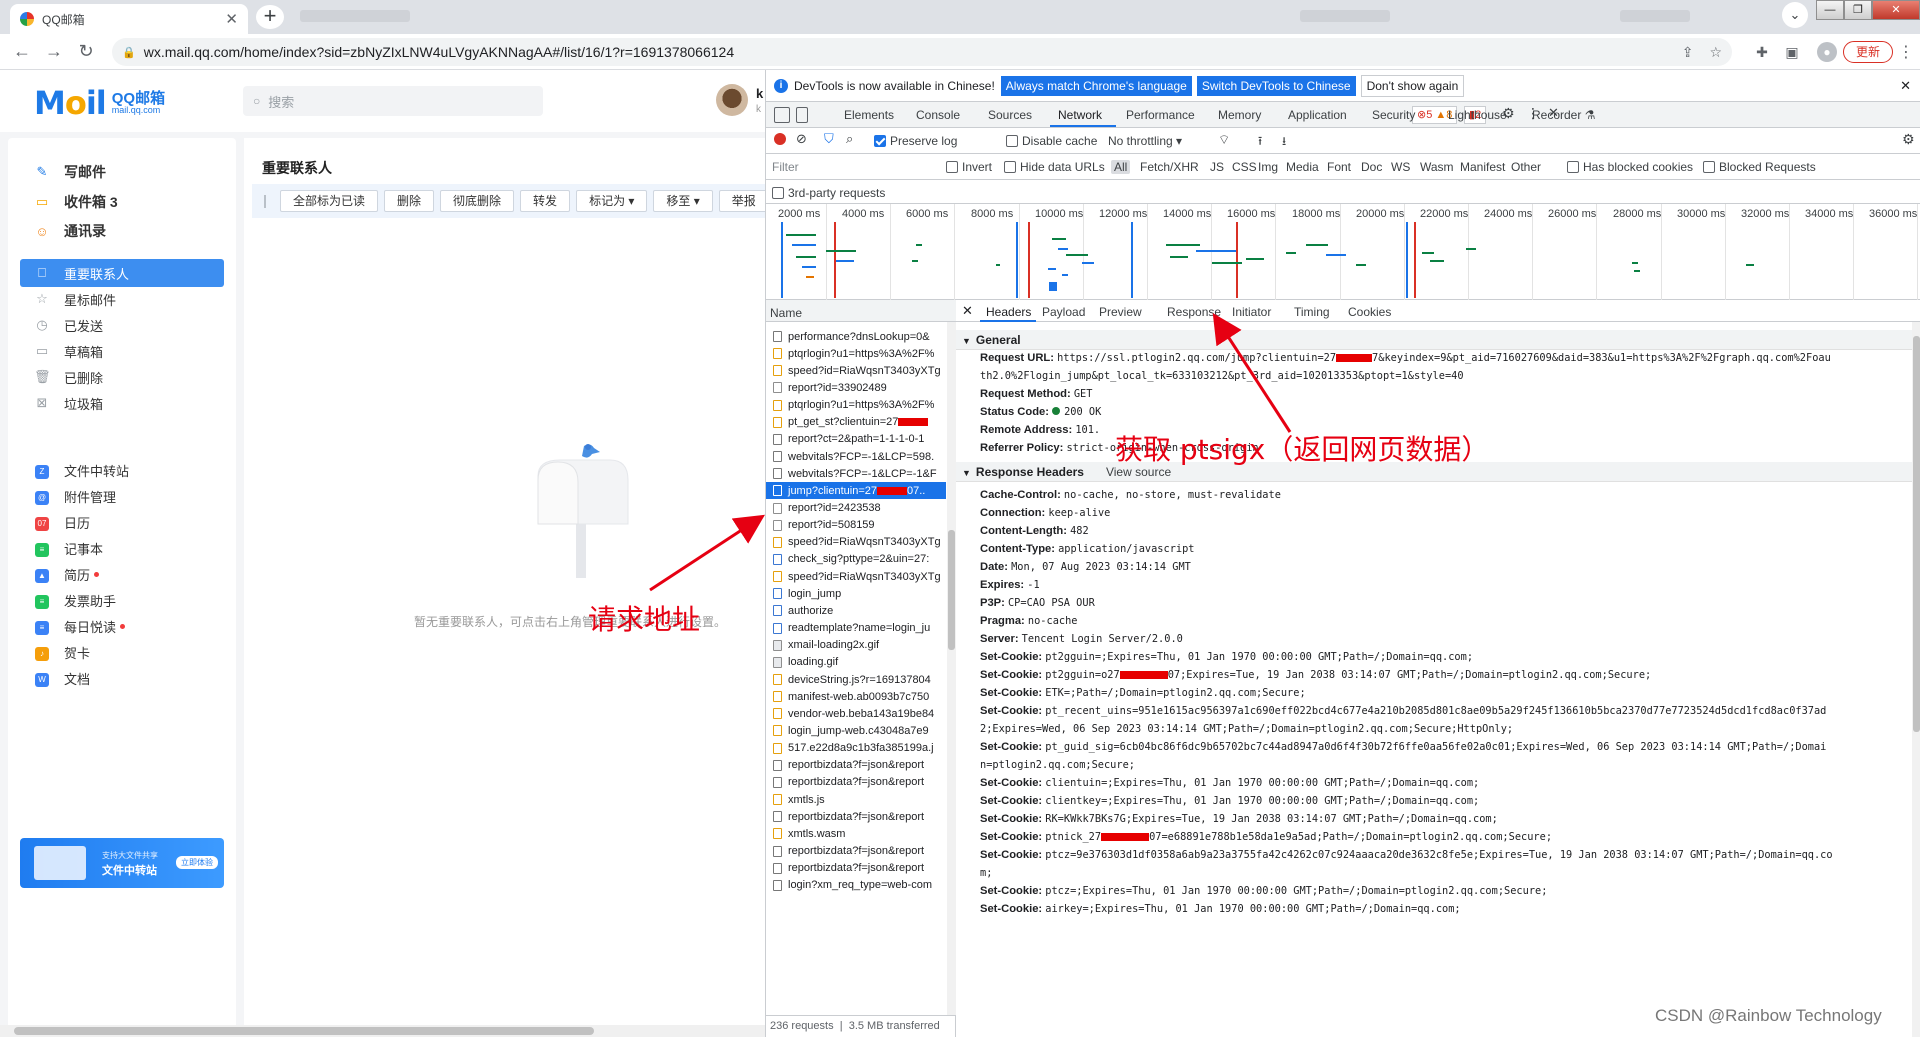 Image resolution: width=1920 pixels, height=1037 pixels. Describe the element at coordinates (644, 619) in the screenshot. I see `request-address-annotation: 请求地址` at that location.